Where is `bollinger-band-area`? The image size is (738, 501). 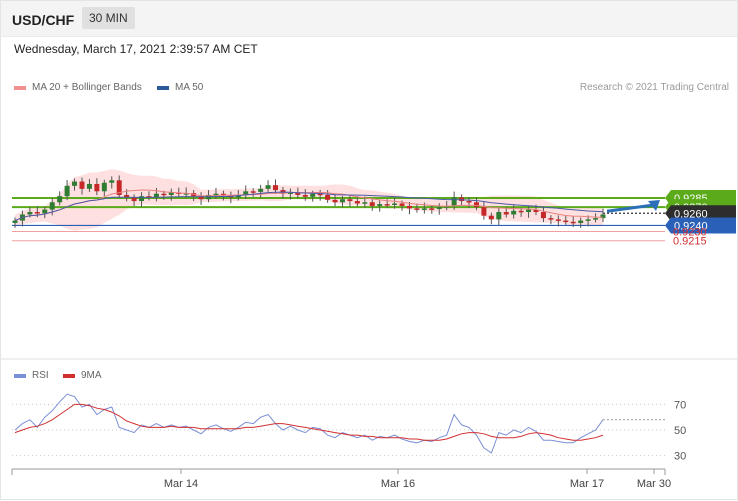
bollinger-band-area is located at coordinates (309, 200).